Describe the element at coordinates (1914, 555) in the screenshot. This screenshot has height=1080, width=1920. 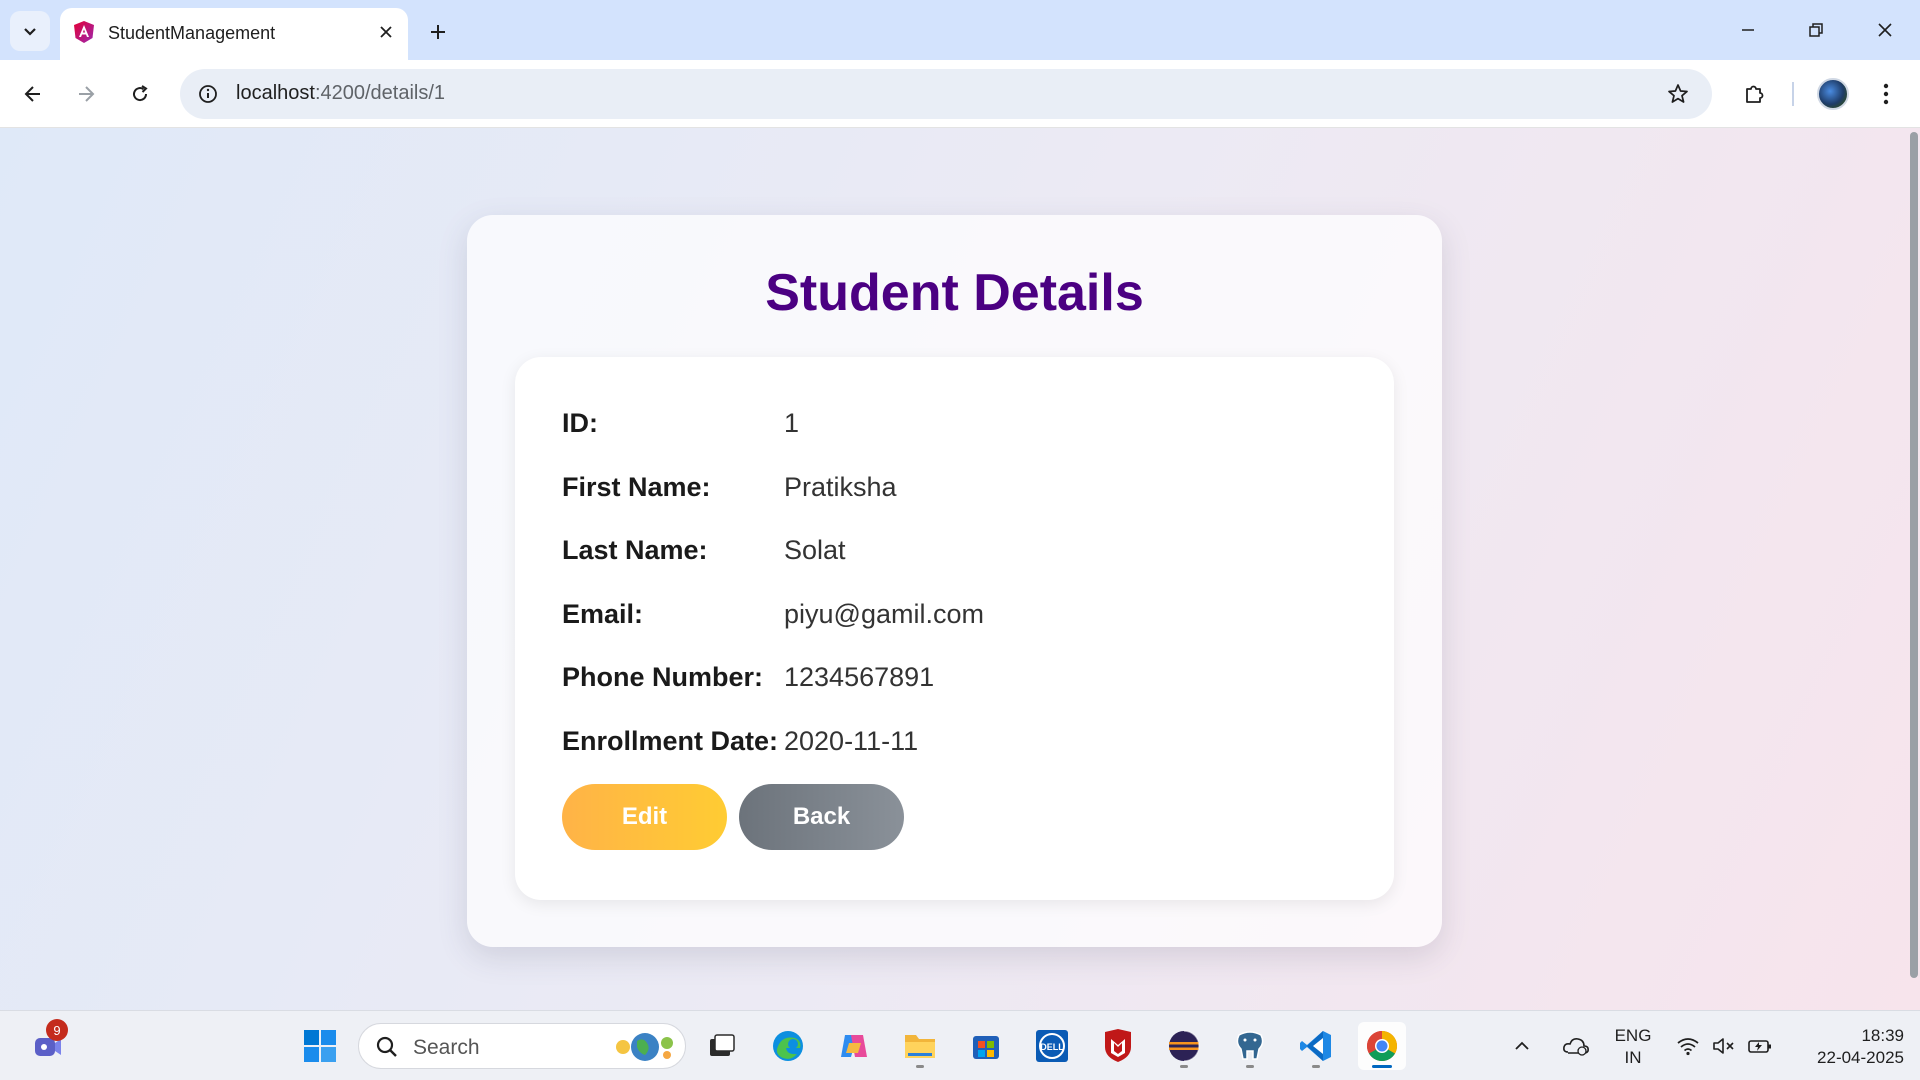
I see `scrollbar-thumb` at that location.